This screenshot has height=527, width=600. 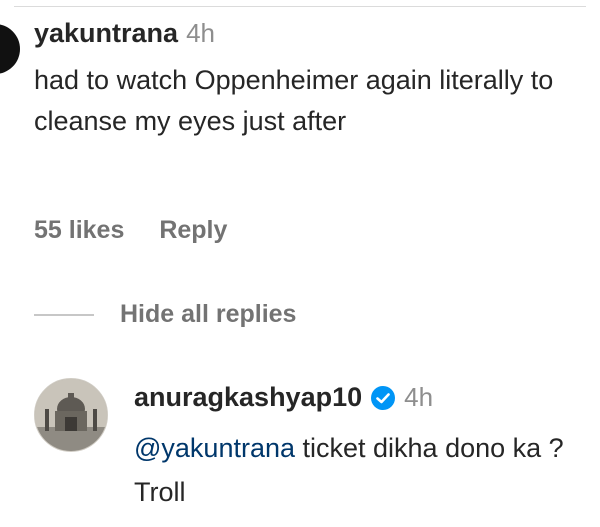 I want to click on reply-header: anuragkashyap10 4h, so click(x=283, y=397).